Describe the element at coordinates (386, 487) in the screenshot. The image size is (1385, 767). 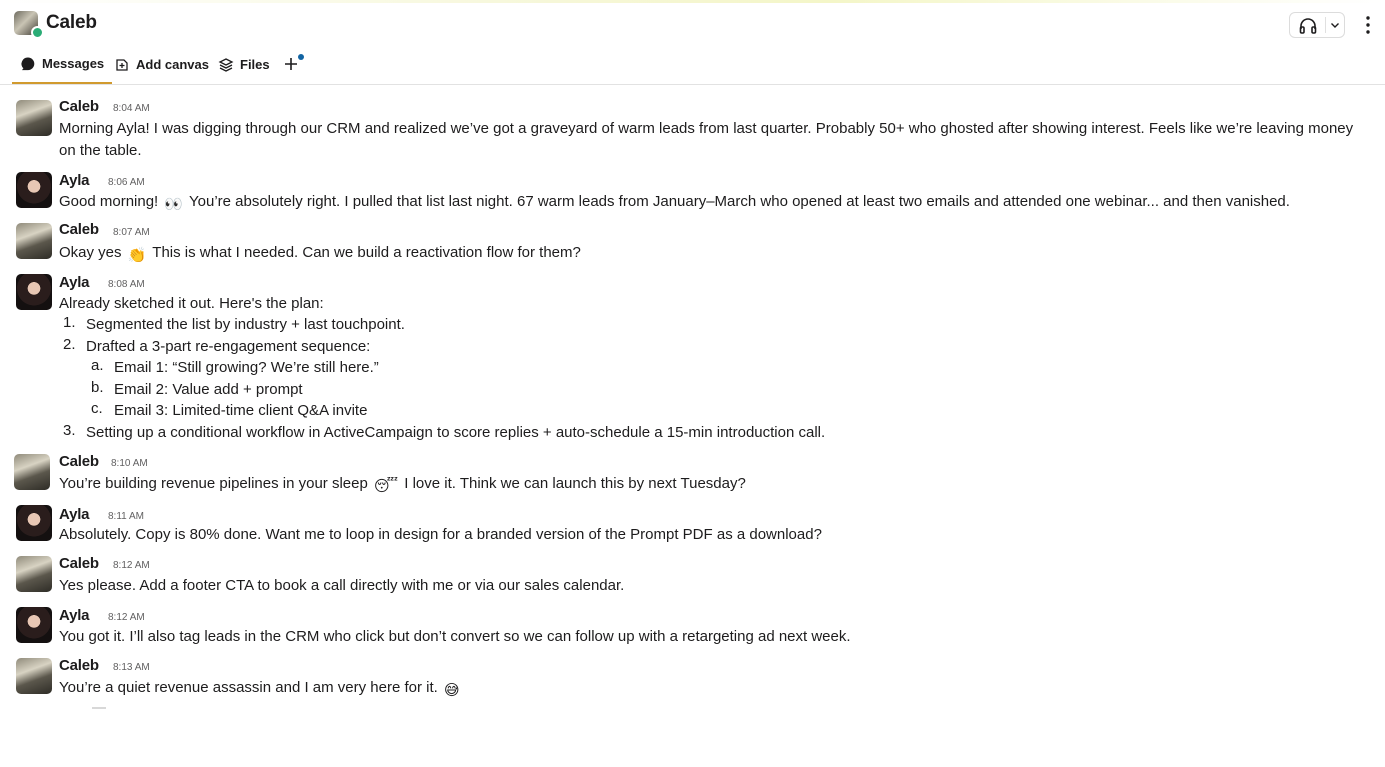
I see `sleeping-face-emoji-icon: 😴` at that location.